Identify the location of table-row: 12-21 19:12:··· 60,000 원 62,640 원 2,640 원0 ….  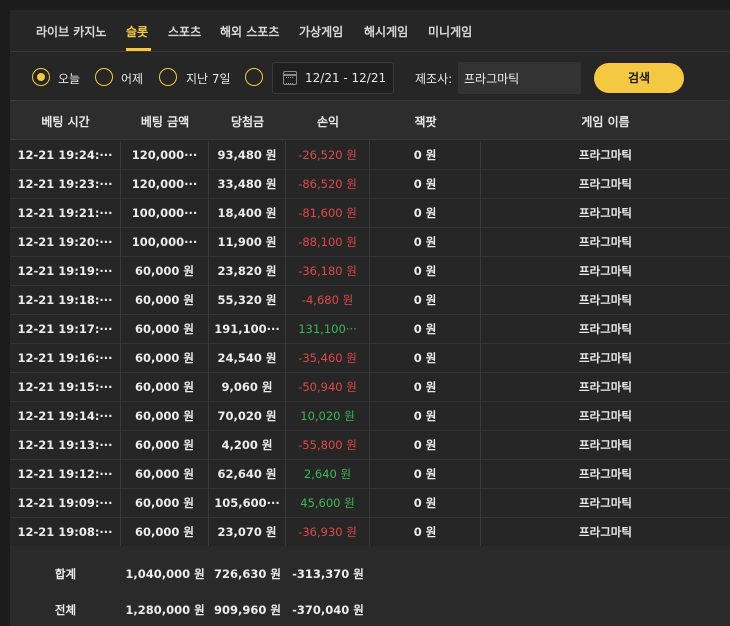
(370, 474).